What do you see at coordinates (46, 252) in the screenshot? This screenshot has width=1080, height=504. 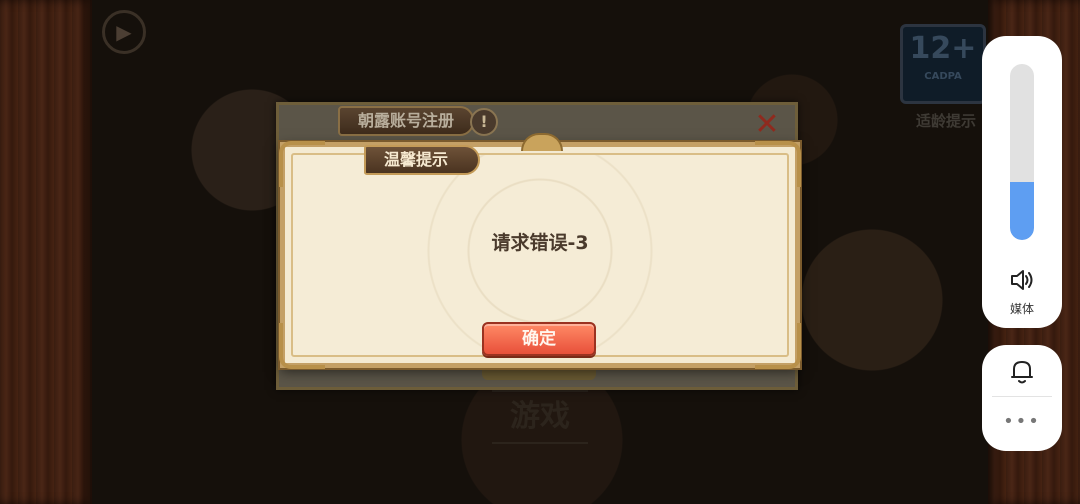 I see `left-wood-frame` at bounding box center [46, 252].